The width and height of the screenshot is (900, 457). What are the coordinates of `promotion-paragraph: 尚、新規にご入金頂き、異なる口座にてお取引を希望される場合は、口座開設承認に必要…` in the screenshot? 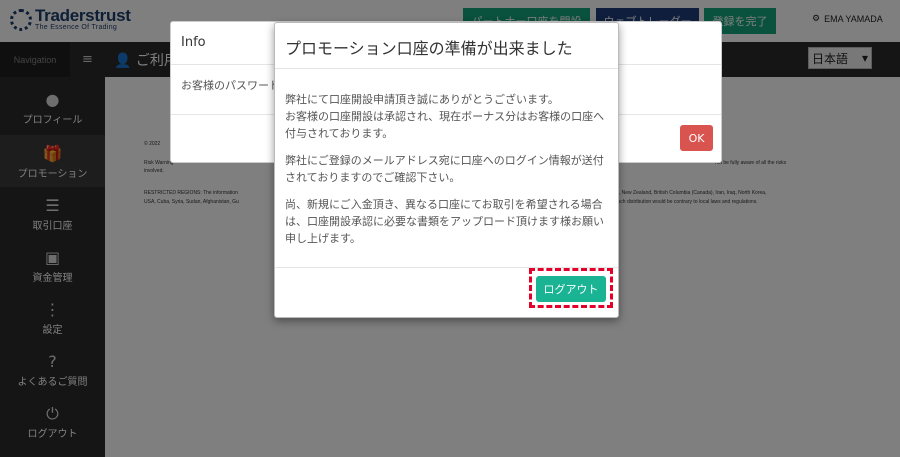 It's located at (444, 221).